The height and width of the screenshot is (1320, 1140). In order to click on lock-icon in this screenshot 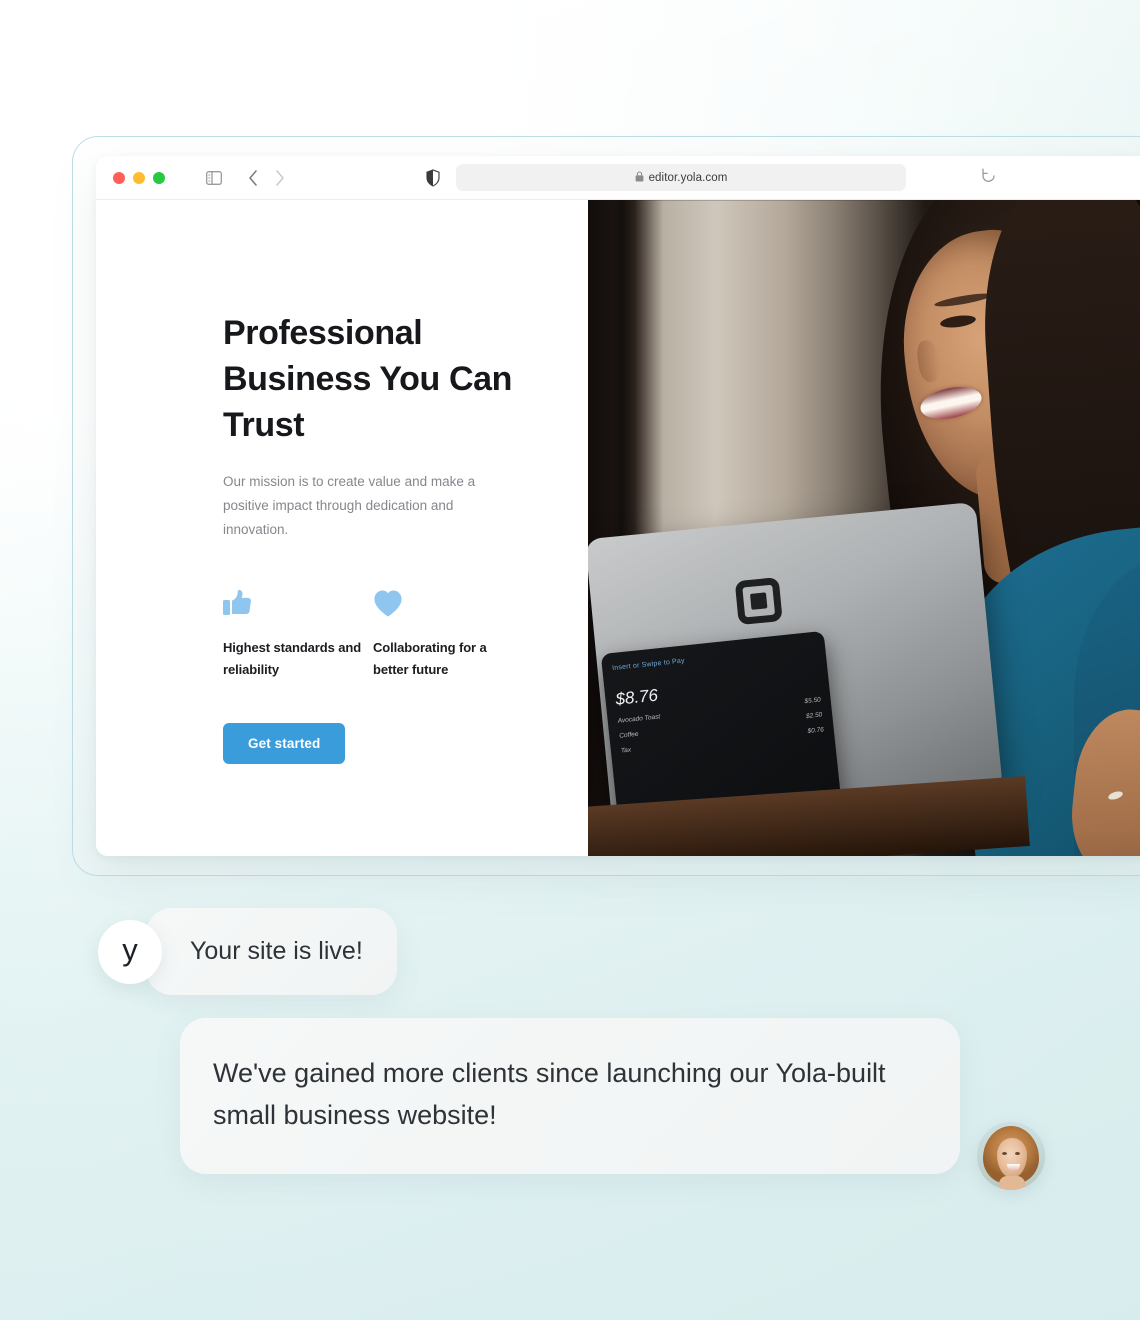, I will do `click(639, 178)`.